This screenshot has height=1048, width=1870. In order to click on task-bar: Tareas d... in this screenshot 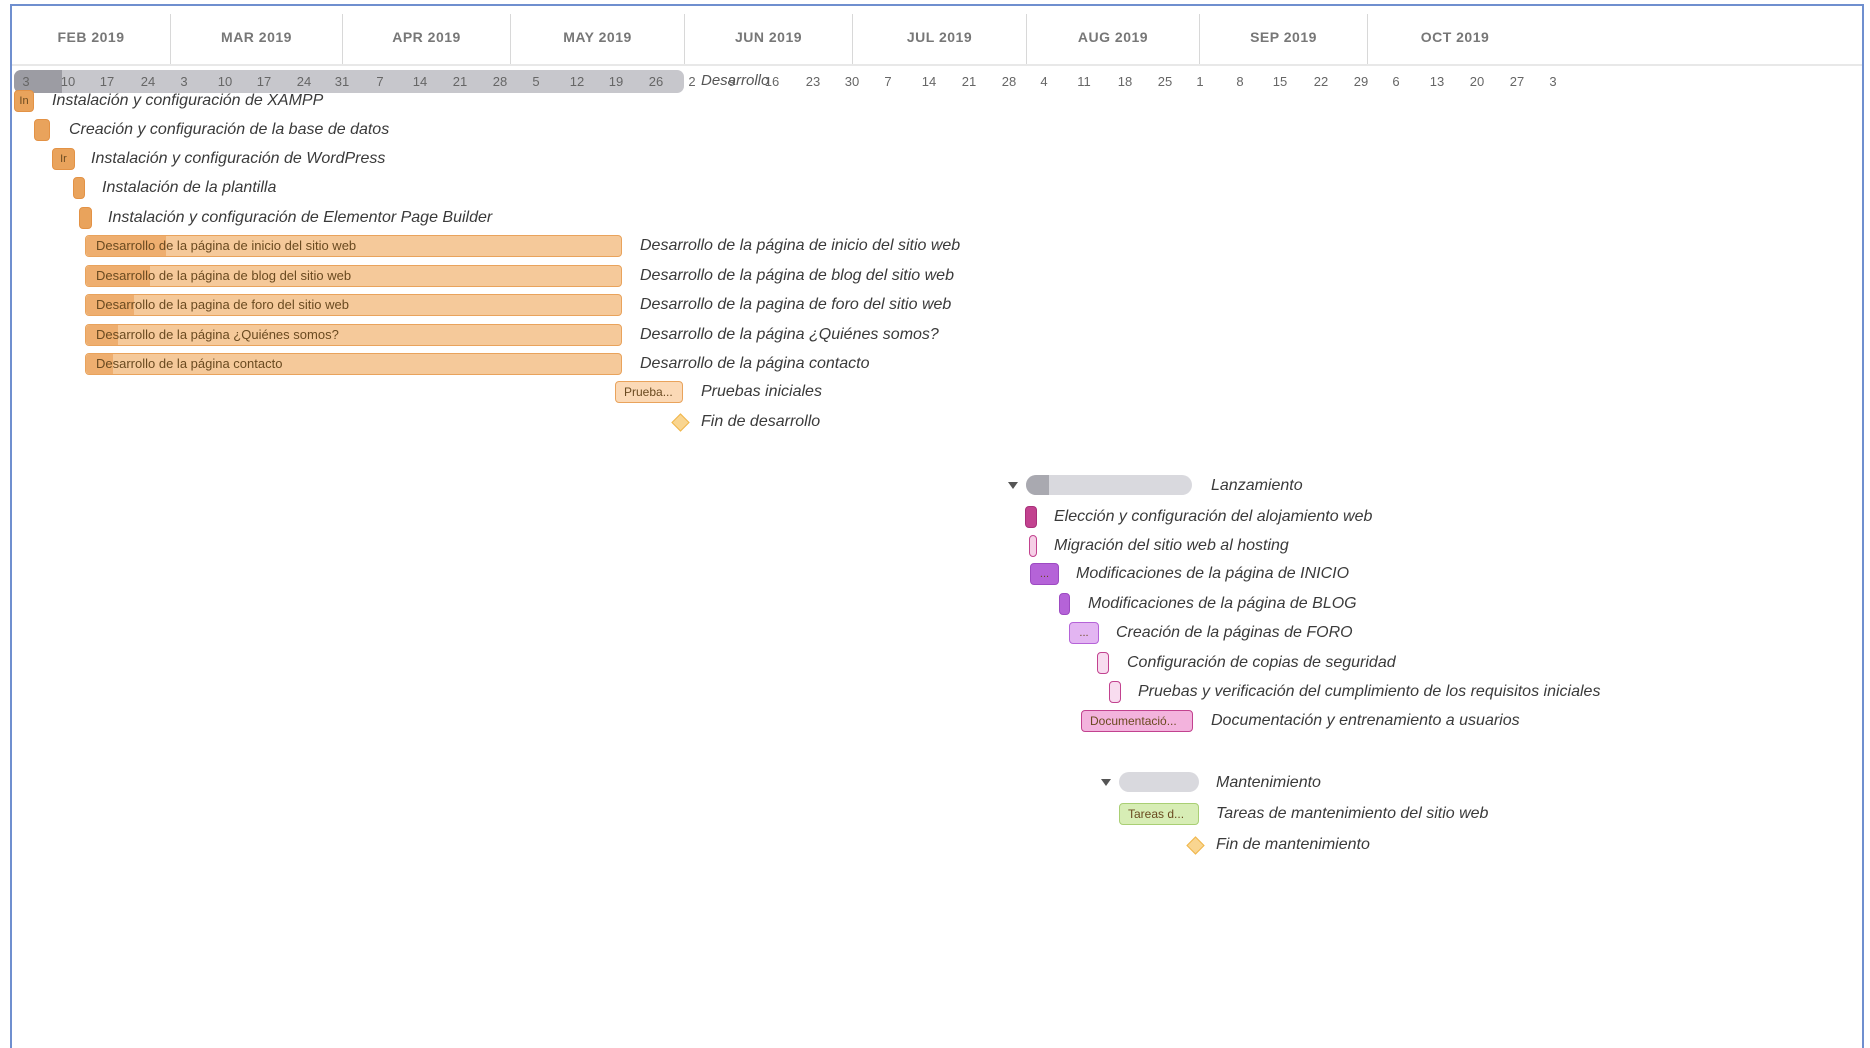, I will do `click(1159, 814)`.